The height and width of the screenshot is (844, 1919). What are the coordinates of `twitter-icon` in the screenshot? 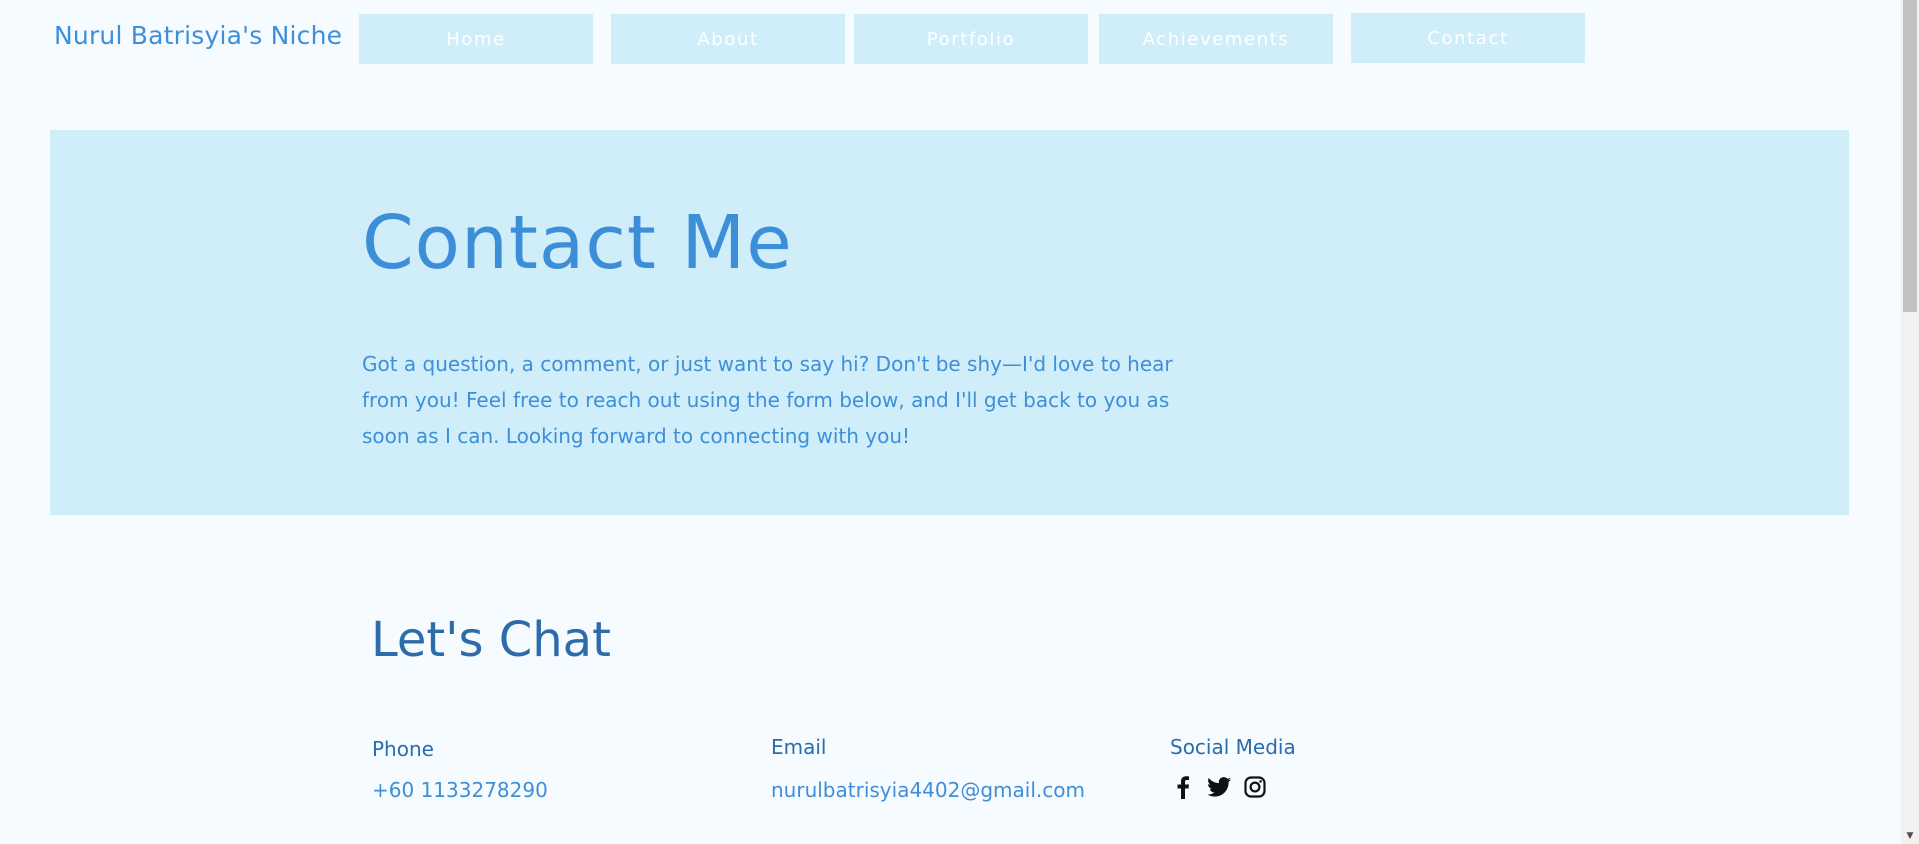 It's located at (1219, 787).